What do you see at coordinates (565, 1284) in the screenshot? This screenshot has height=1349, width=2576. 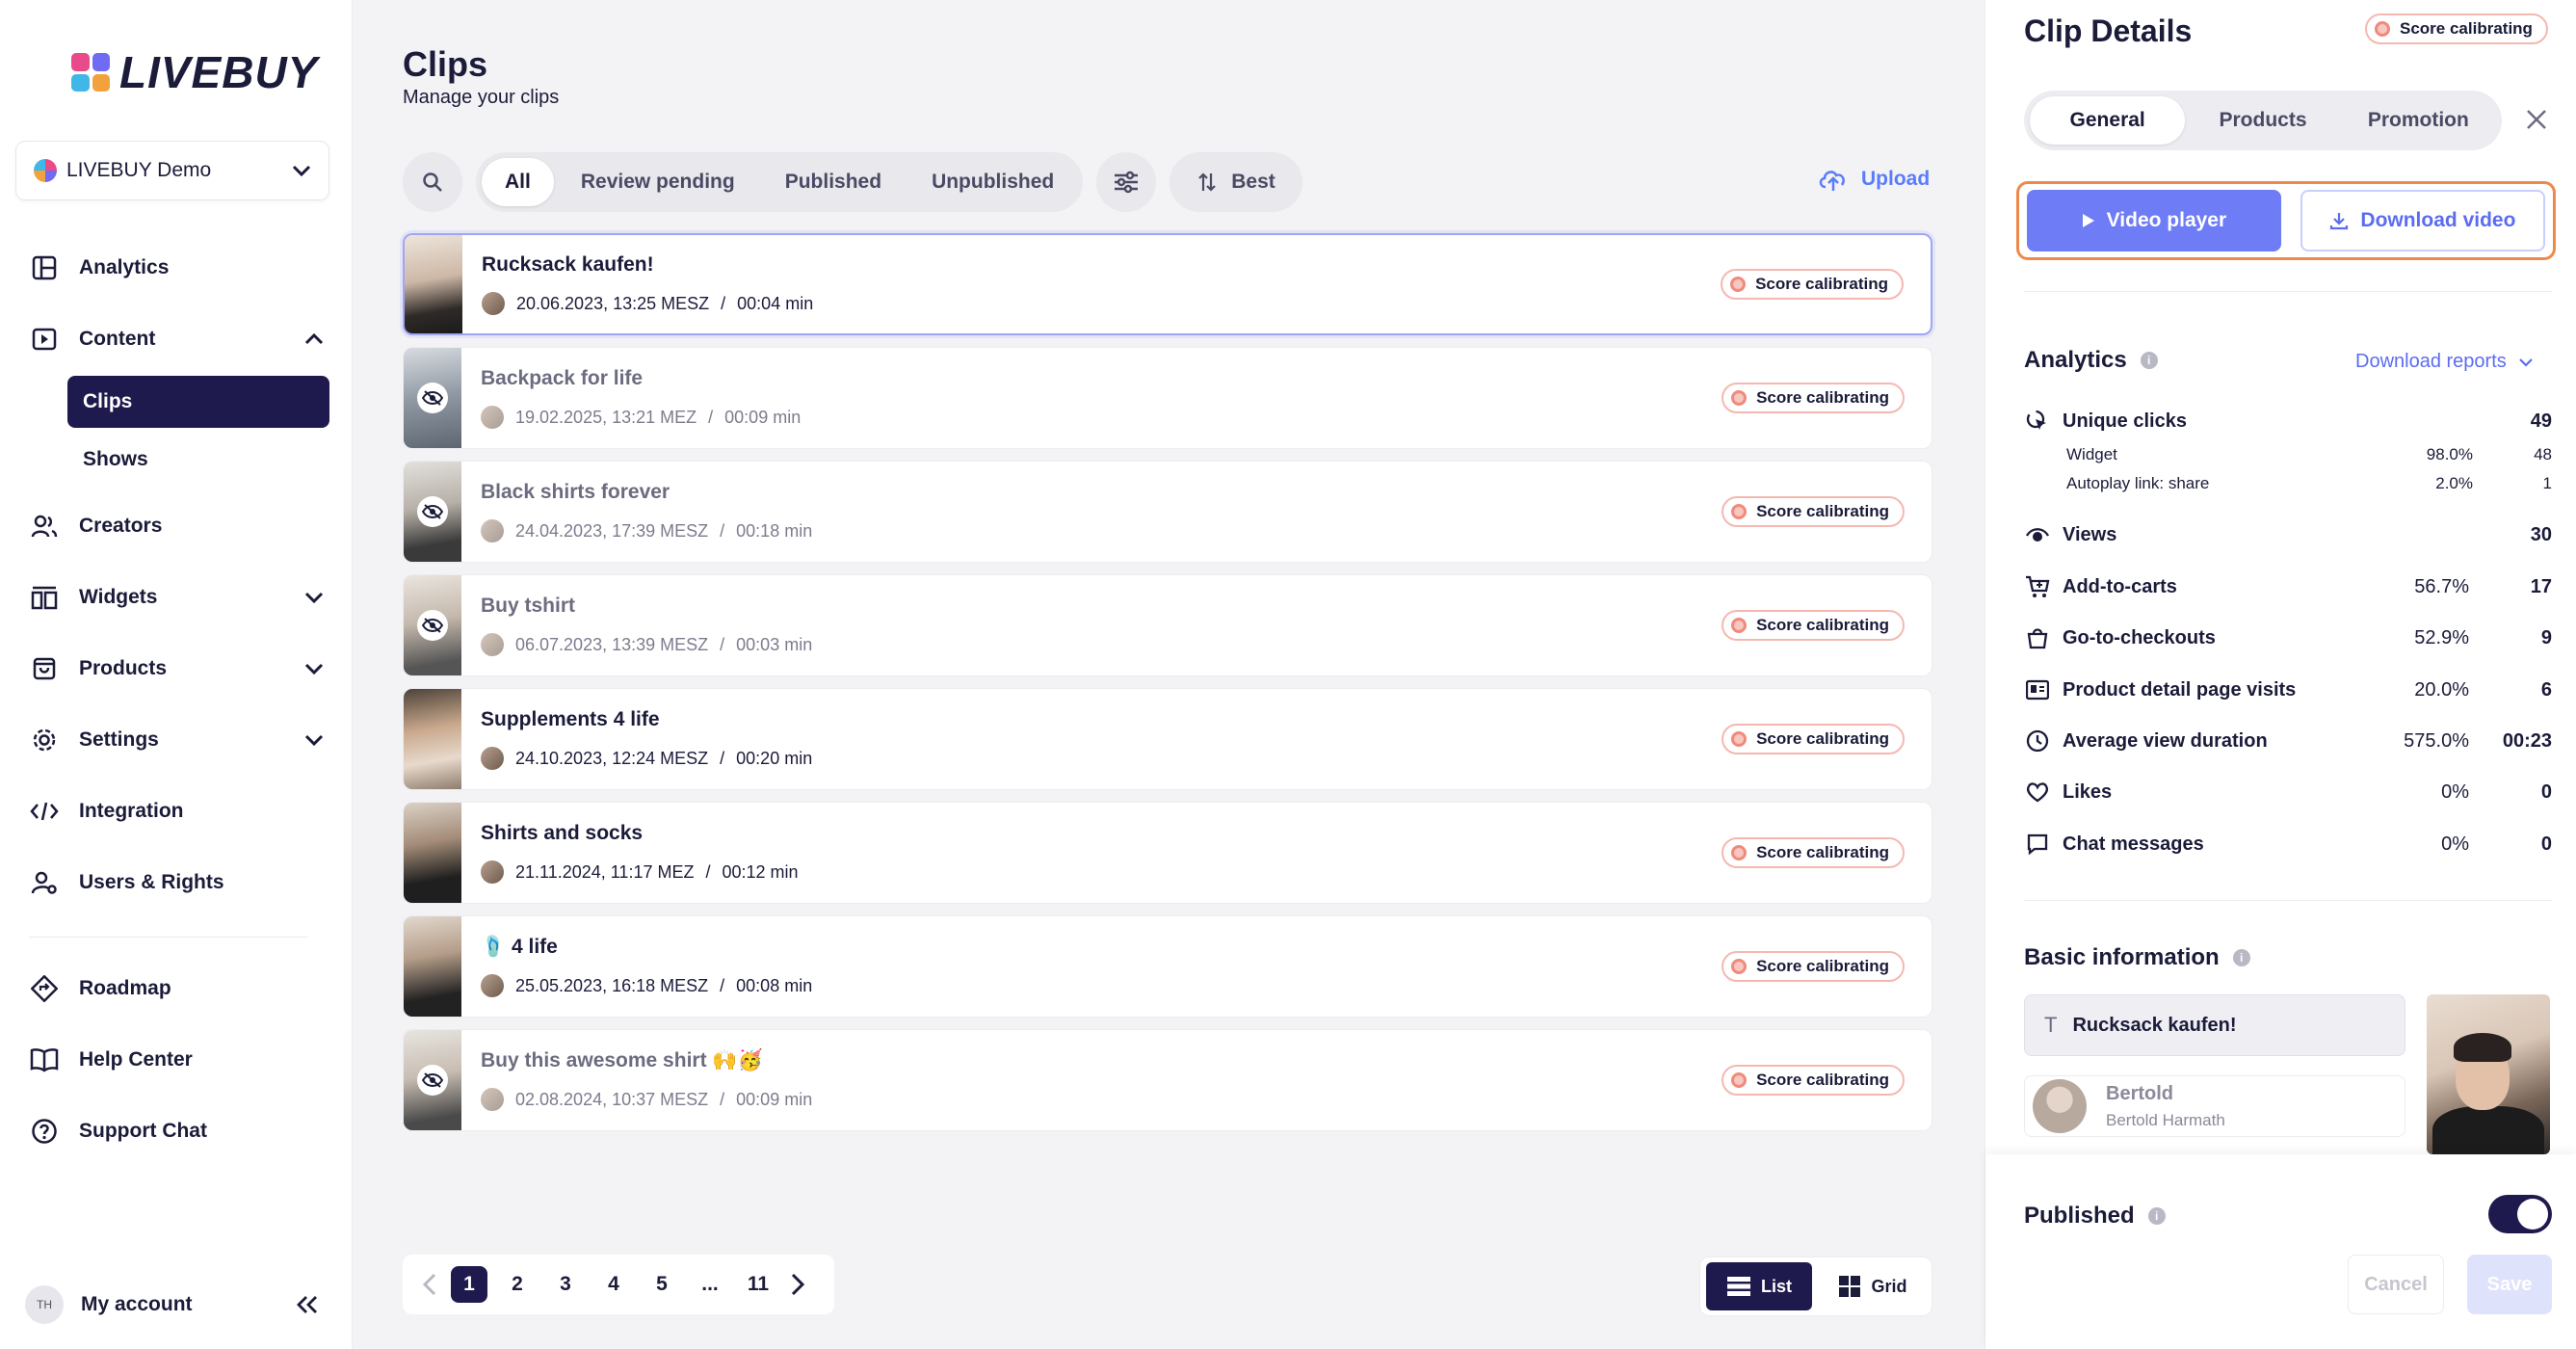 I see `page-3: 3` at bounding box center [565, 1284].